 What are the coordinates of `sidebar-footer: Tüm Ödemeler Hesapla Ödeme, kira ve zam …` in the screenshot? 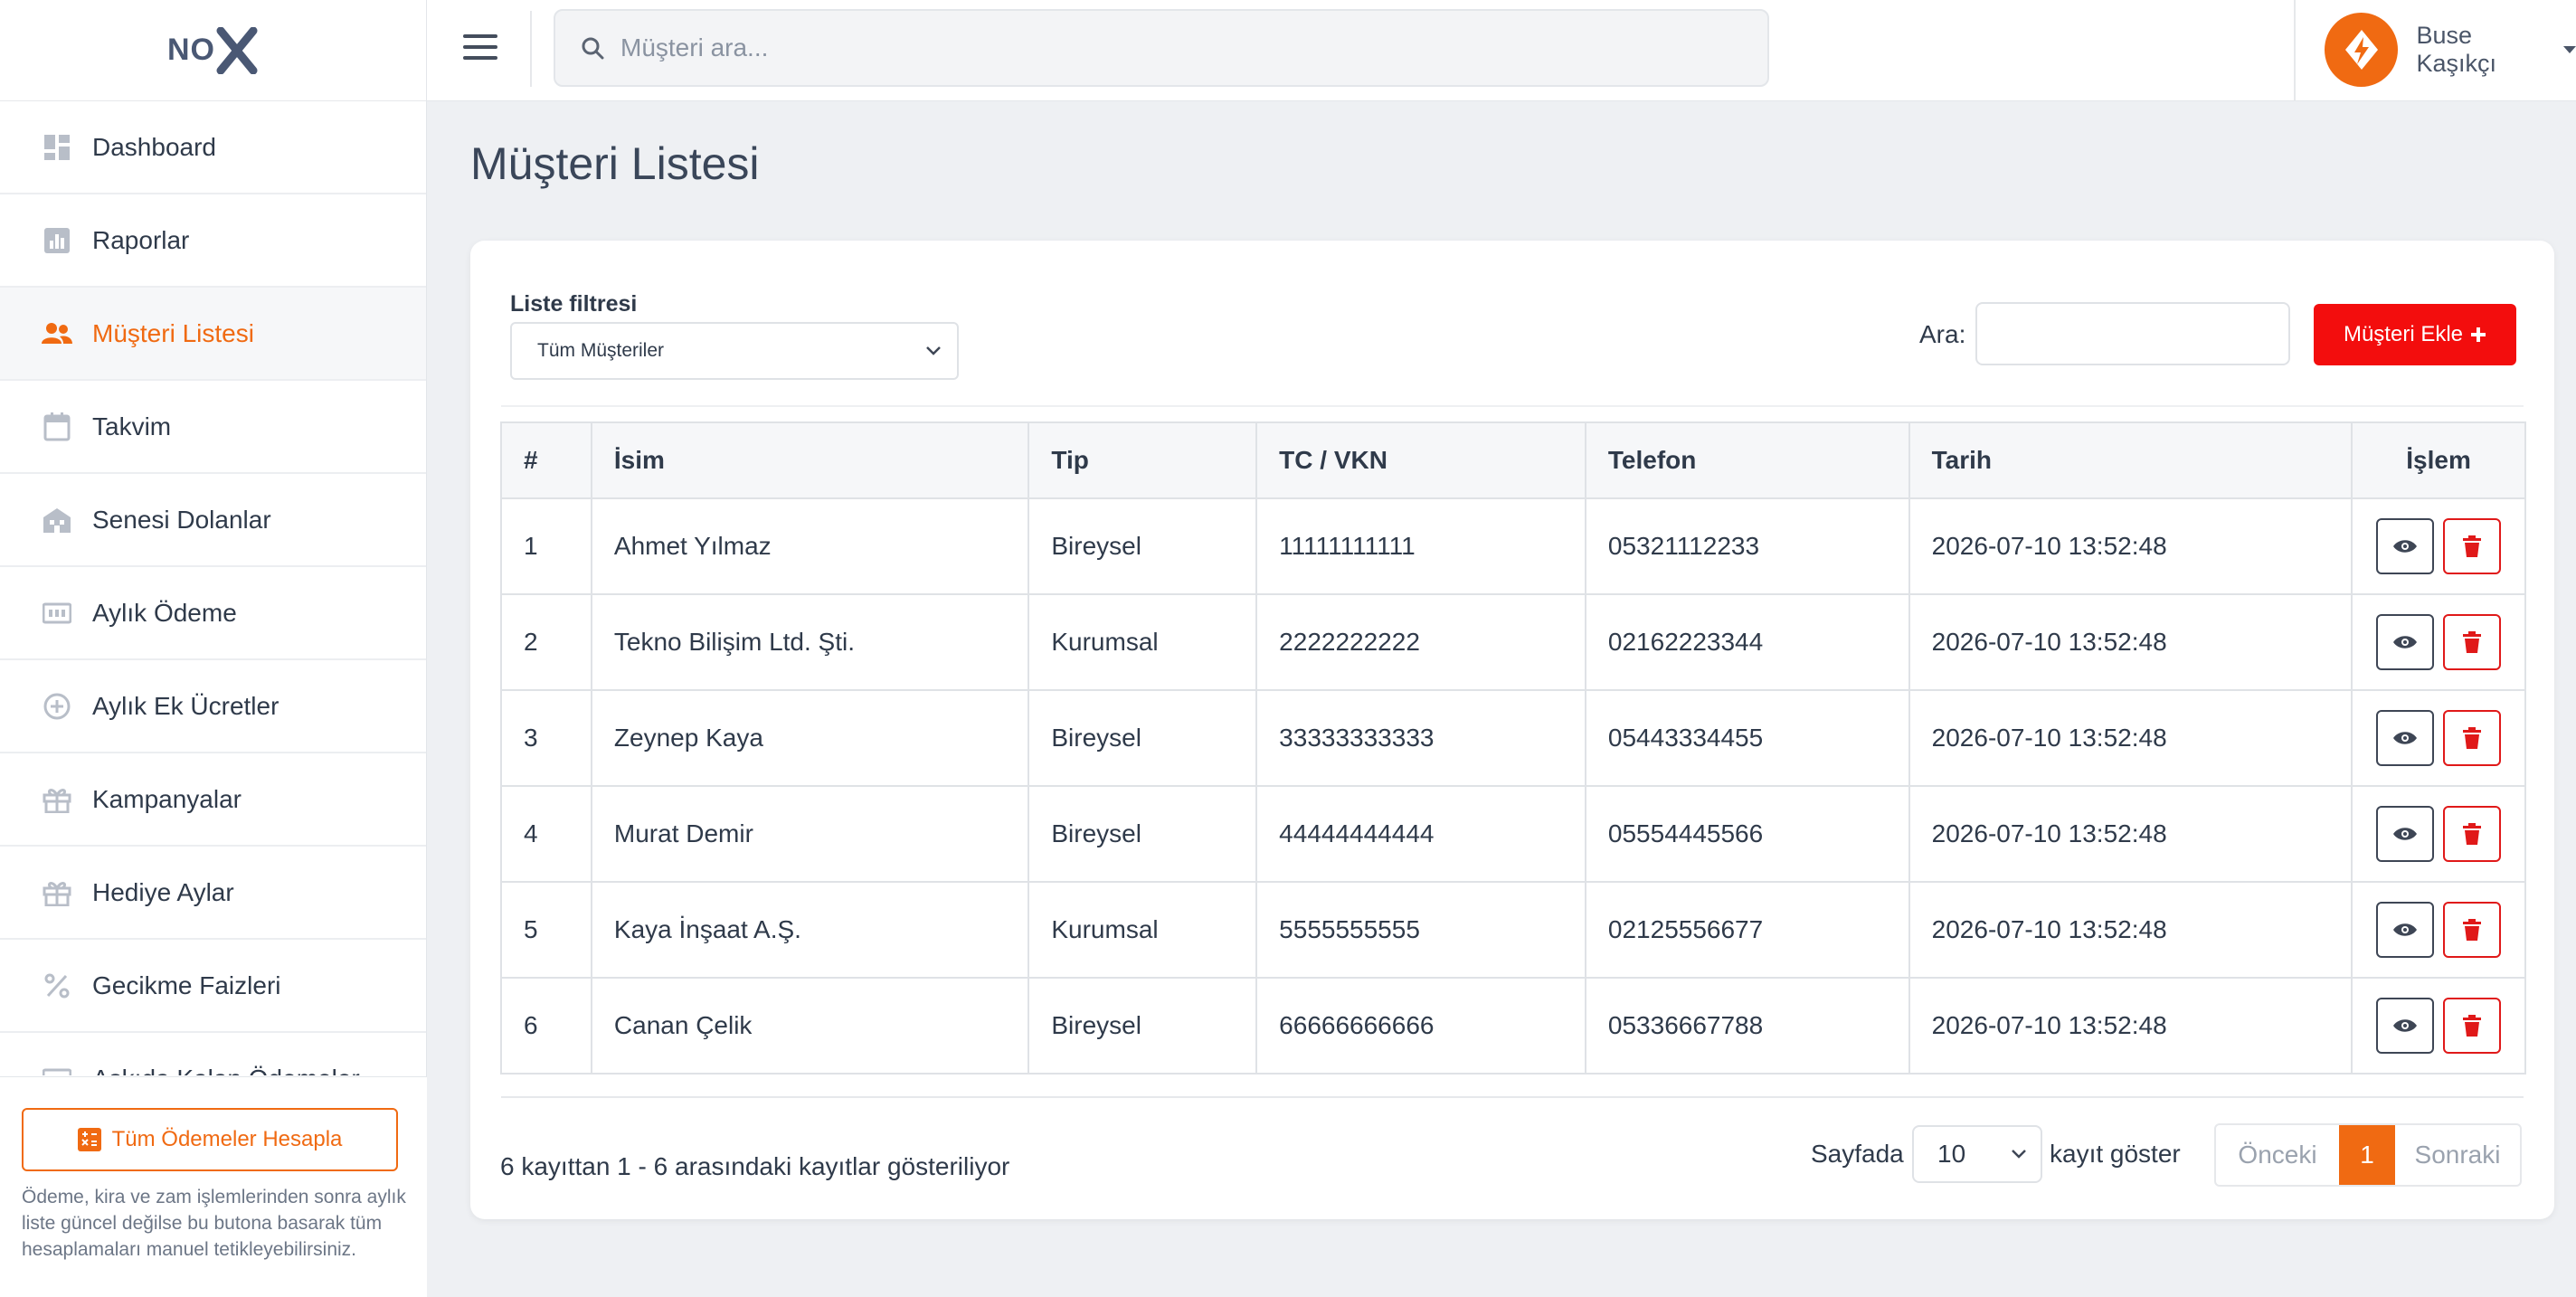 It's located at (214, 1186).